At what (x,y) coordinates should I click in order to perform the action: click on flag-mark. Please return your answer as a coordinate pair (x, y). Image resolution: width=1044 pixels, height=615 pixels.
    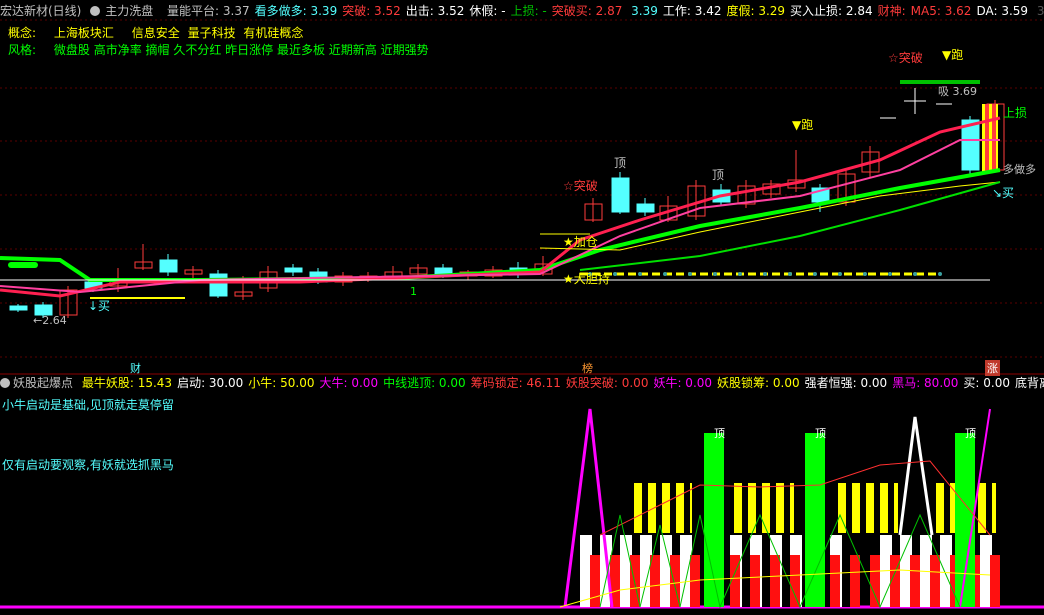
    Looking at the image, I should click on (23, 265).